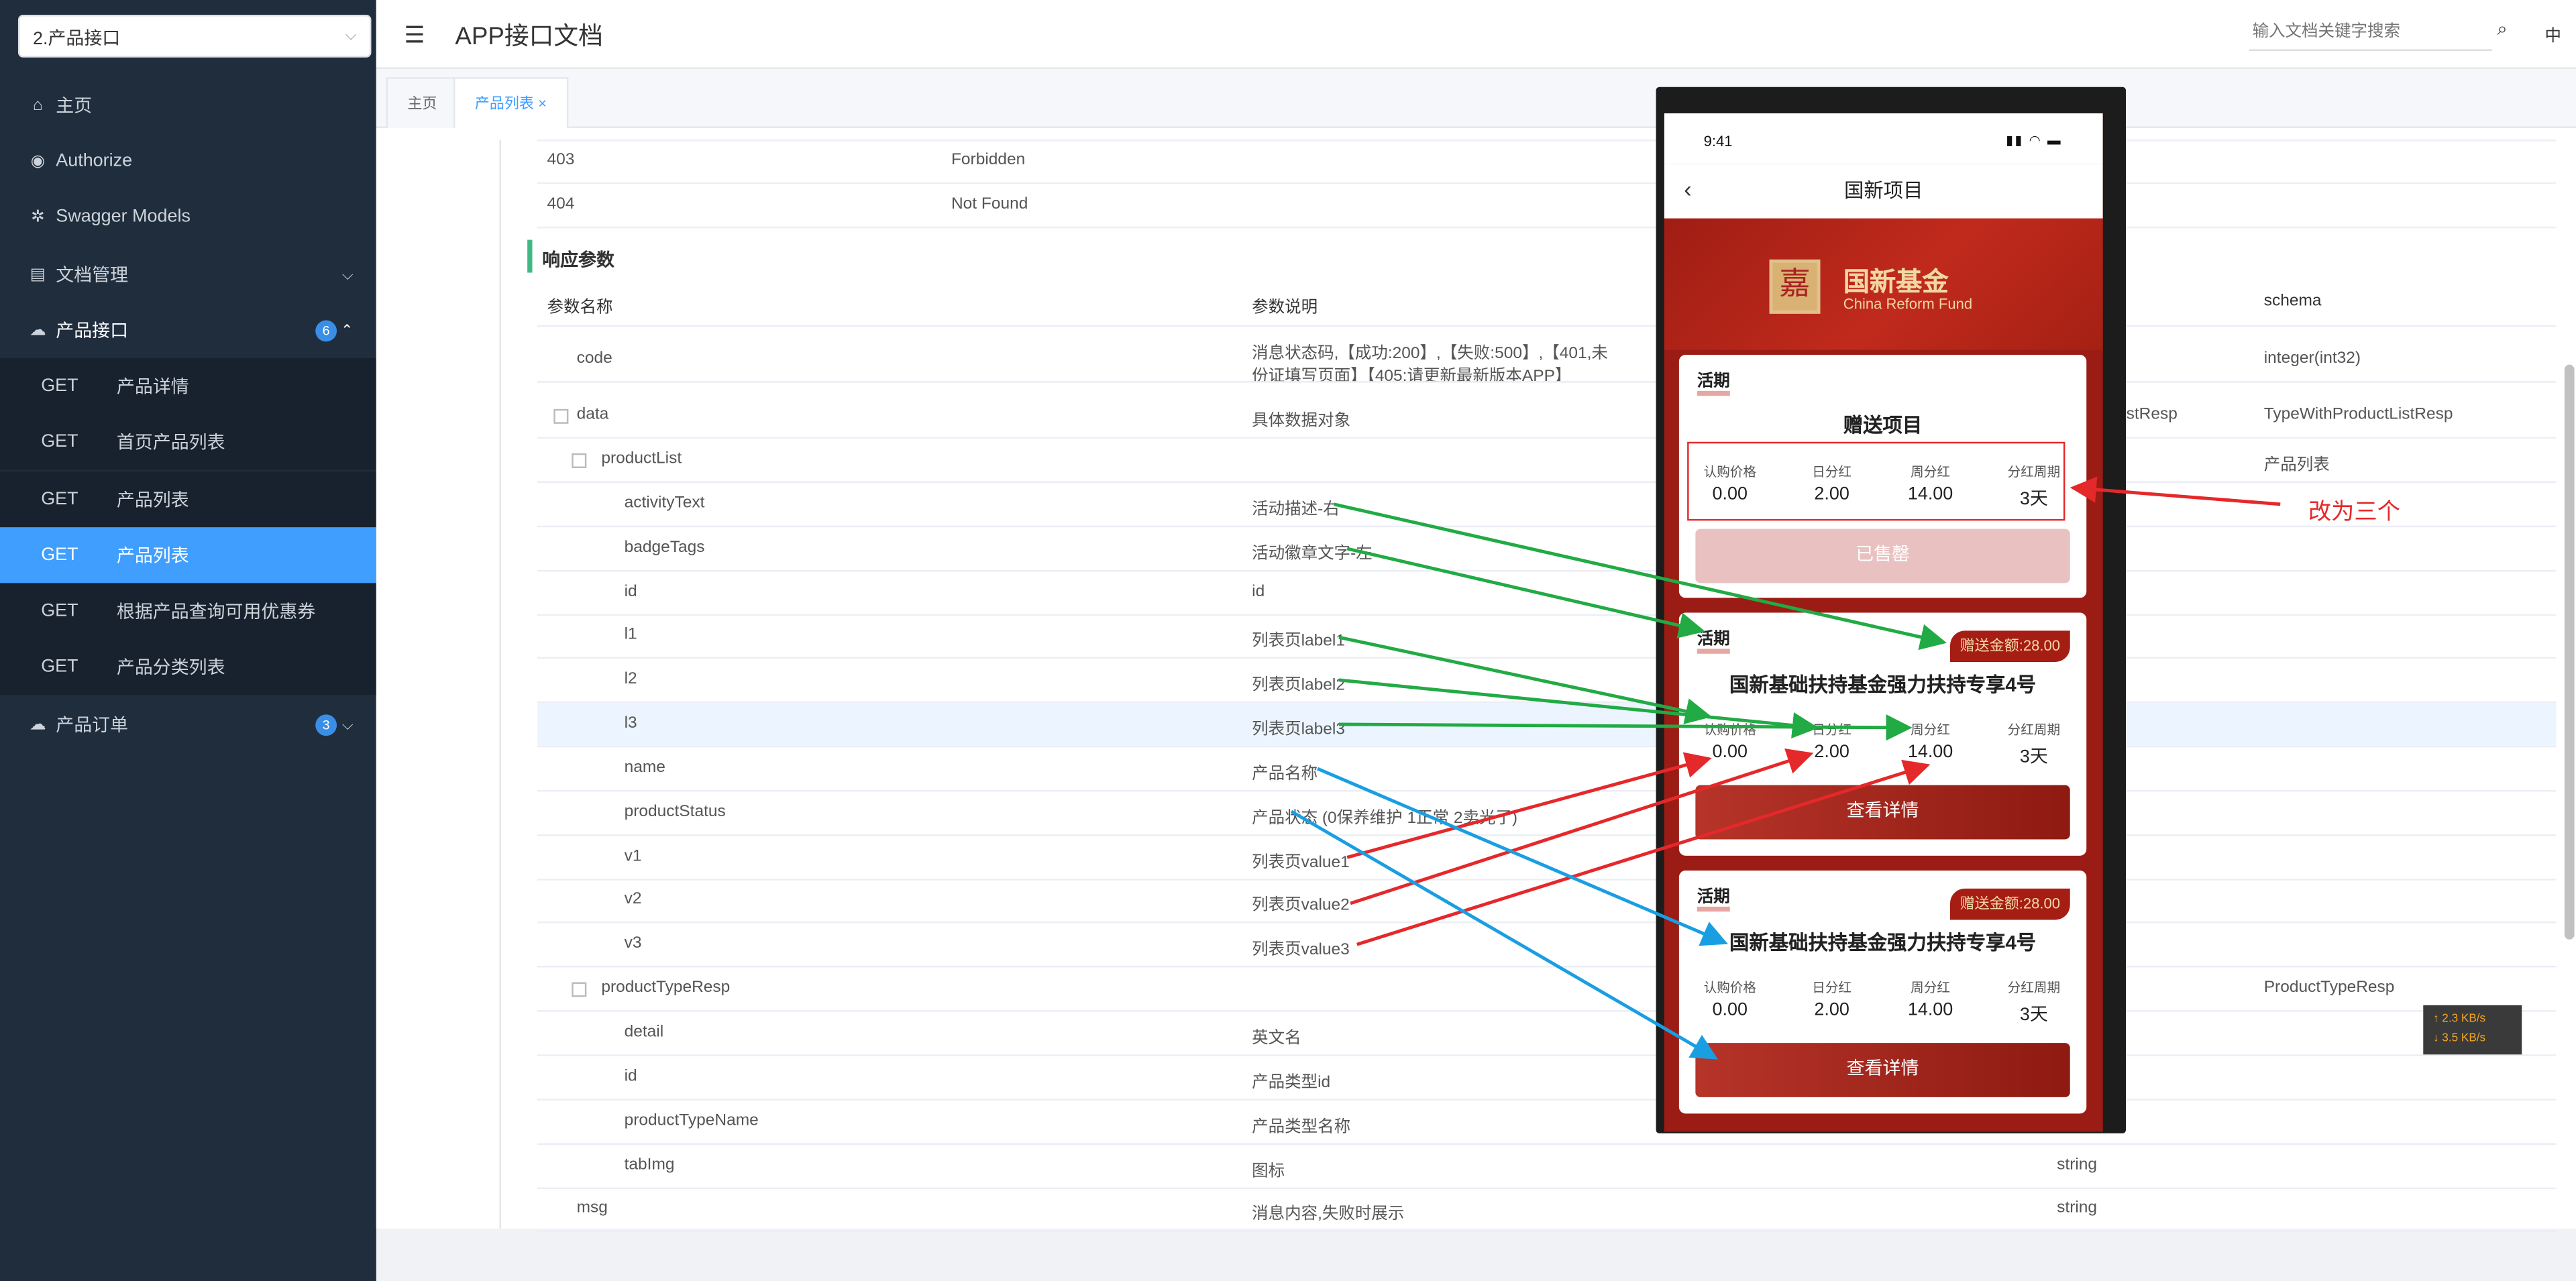 The width and height of the screenshot is (2576, 1281). Describe the element at coordinates (510, 103) in the screenshot. I see `tab-product-list: 产品列表 ×` at that location.